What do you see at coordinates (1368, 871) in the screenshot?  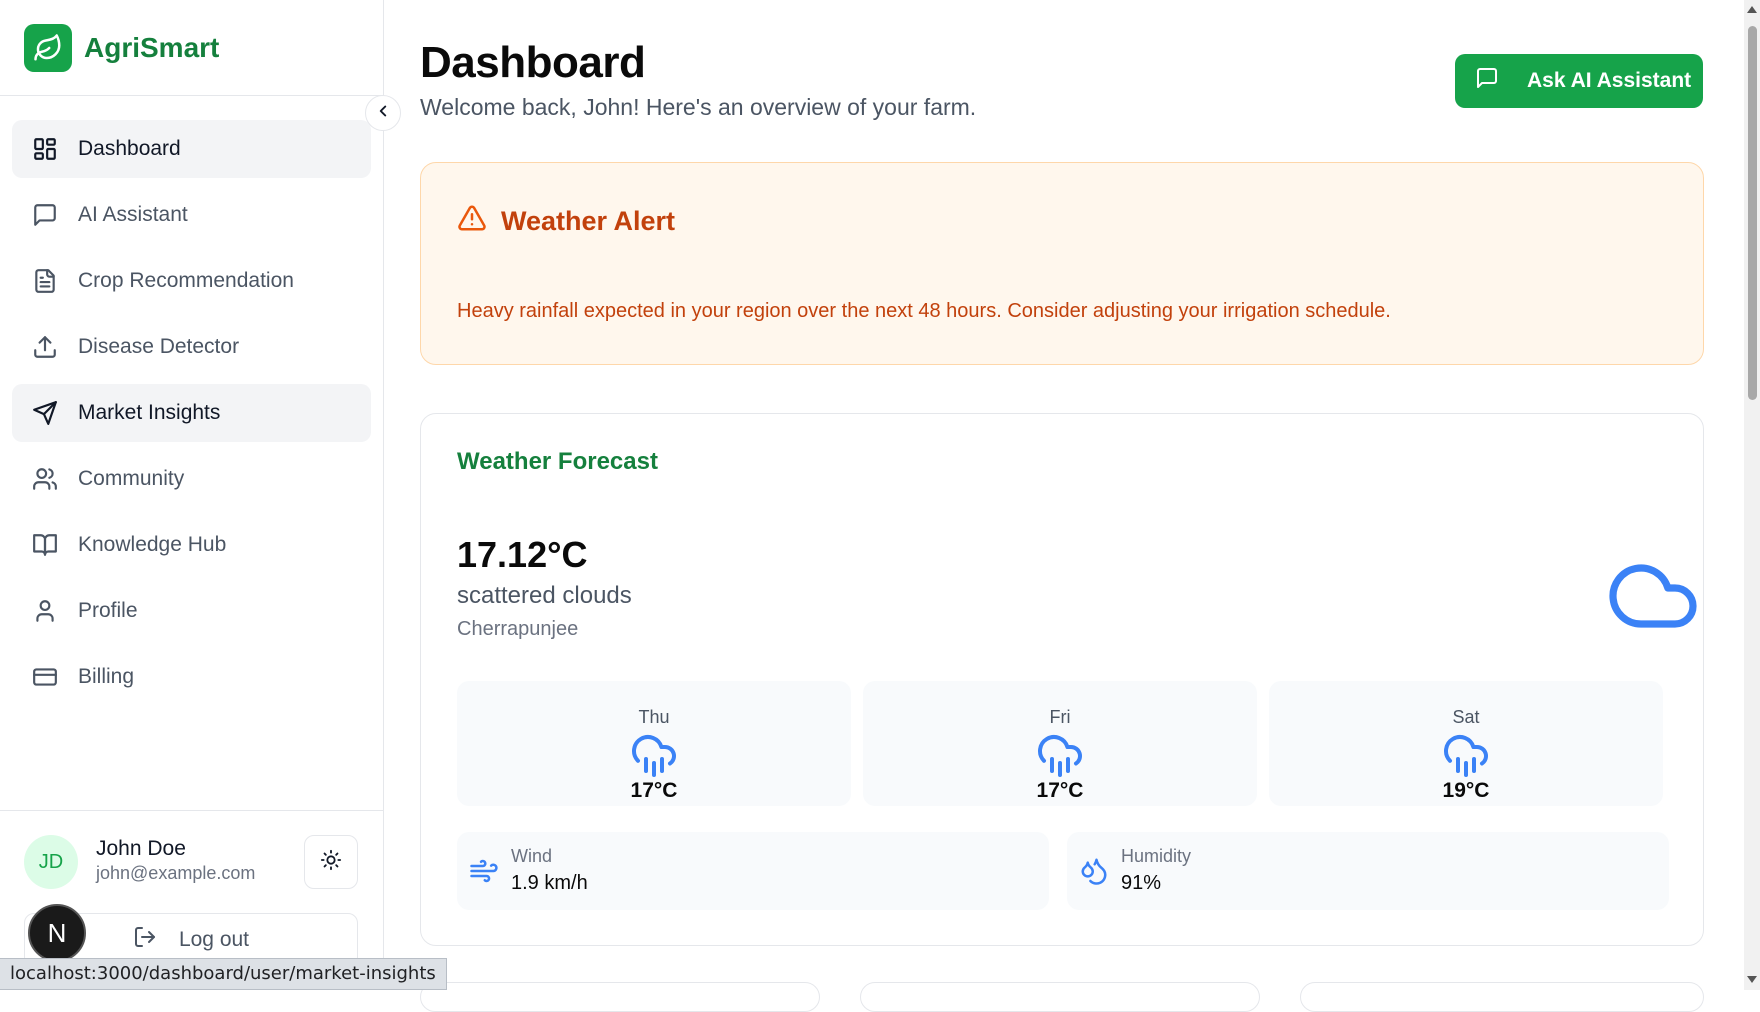 I see `humidity-stat: Humidity 91%` at bounding box center [1368, 871].